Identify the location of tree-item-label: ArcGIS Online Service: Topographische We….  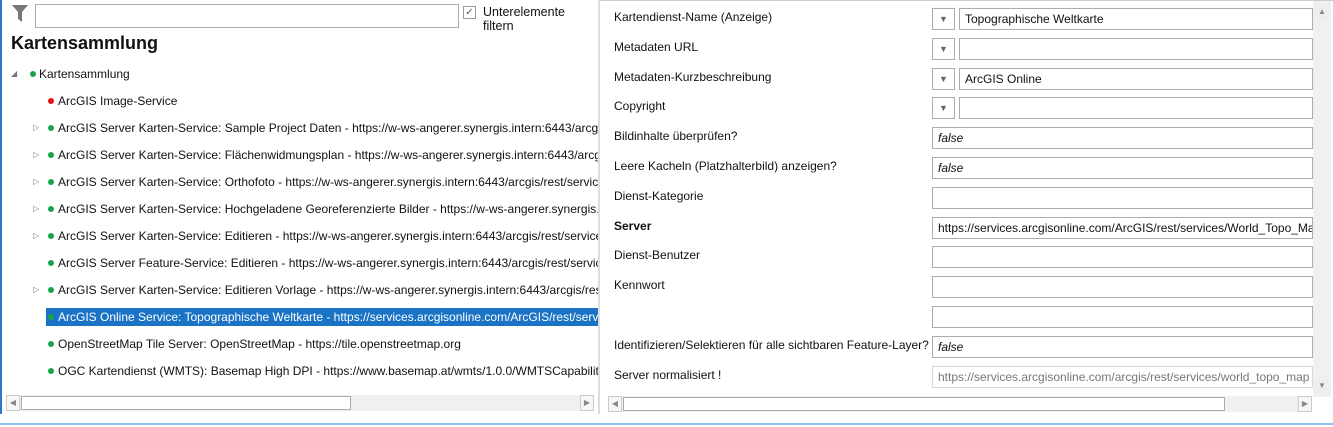
(328, 317).